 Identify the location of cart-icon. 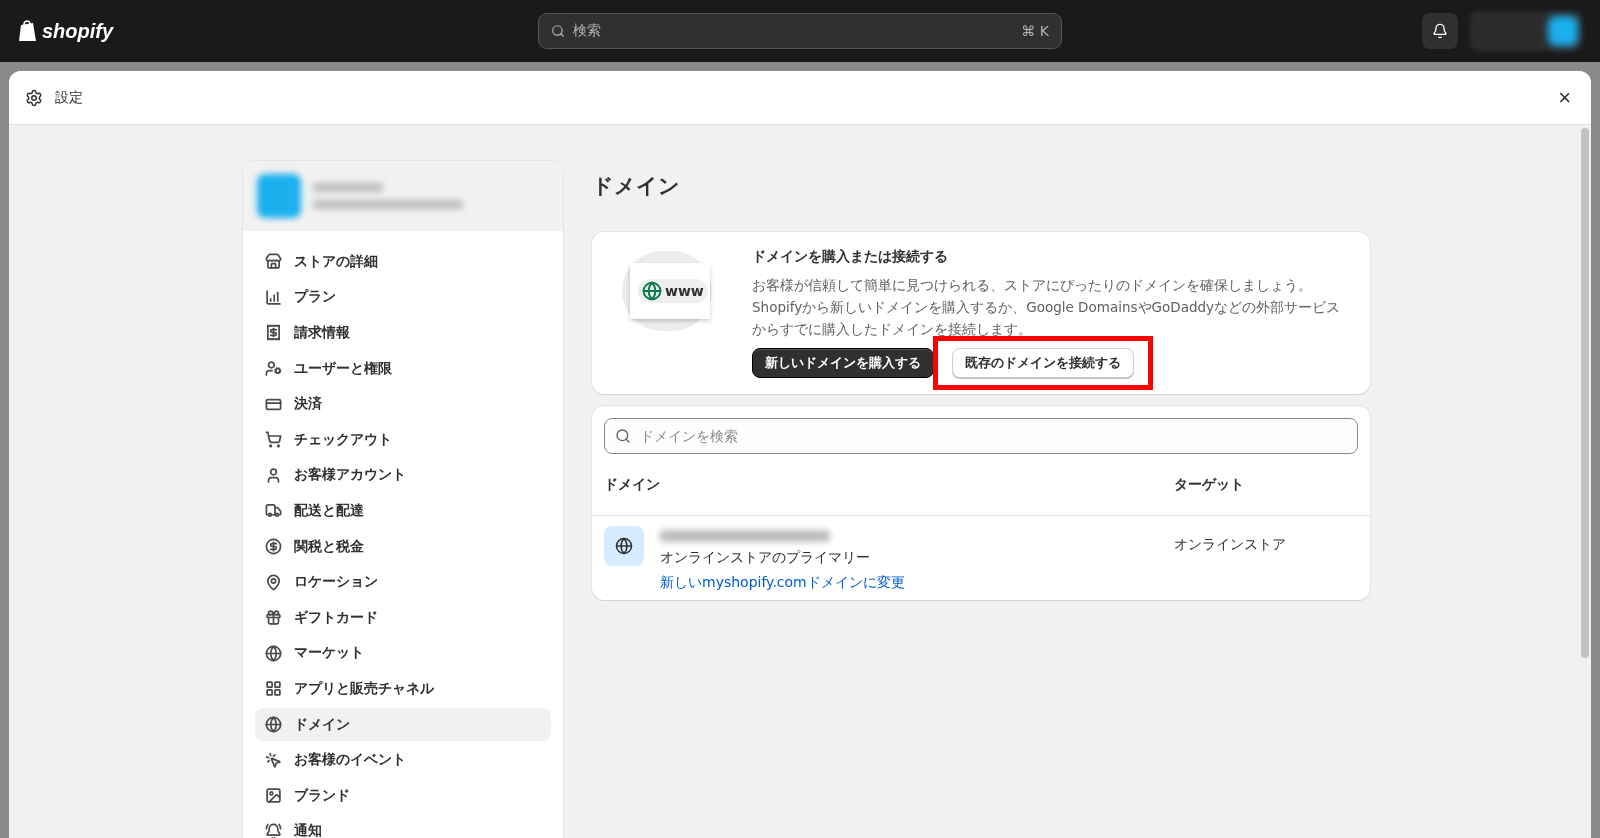
(273, 440).